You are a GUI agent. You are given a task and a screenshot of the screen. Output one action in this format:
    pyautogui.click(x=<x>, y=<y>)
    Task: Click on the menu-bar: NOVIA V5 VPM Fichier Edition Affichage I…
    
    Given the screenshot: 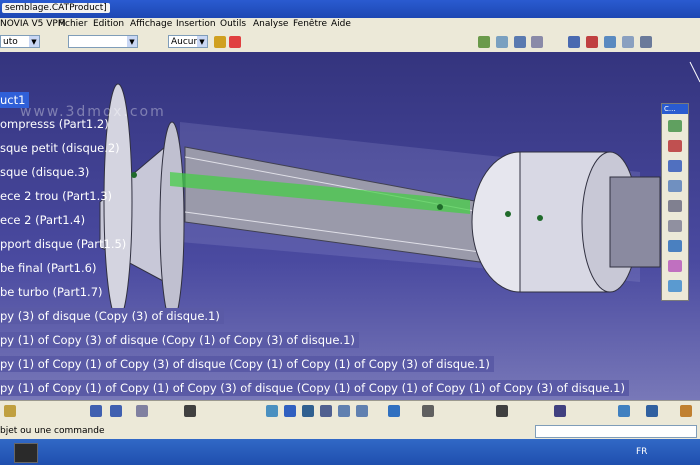 What is the action you would take?
    pyautogui.click(x=350, y=25)
    